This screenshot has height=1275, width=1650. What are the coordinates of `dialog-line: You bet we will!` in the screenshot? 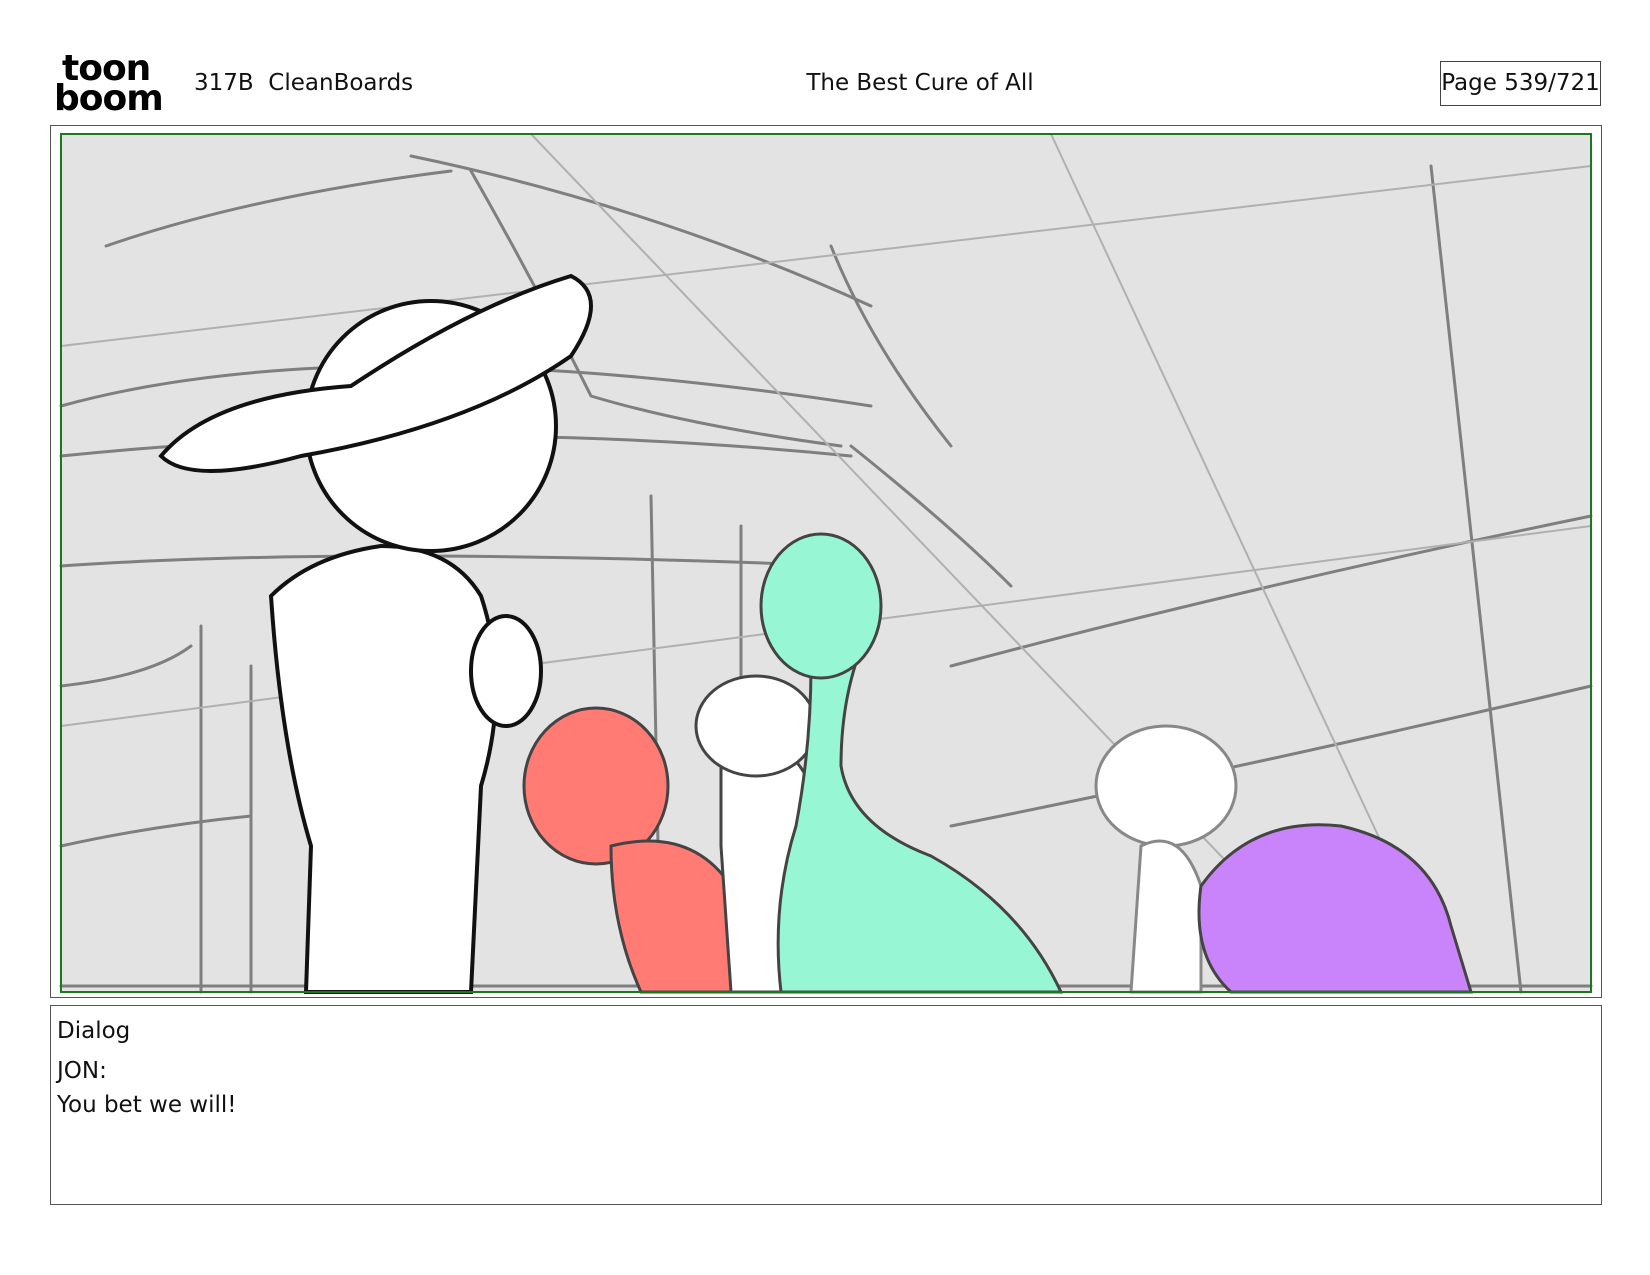 It's located at (147, 1105).